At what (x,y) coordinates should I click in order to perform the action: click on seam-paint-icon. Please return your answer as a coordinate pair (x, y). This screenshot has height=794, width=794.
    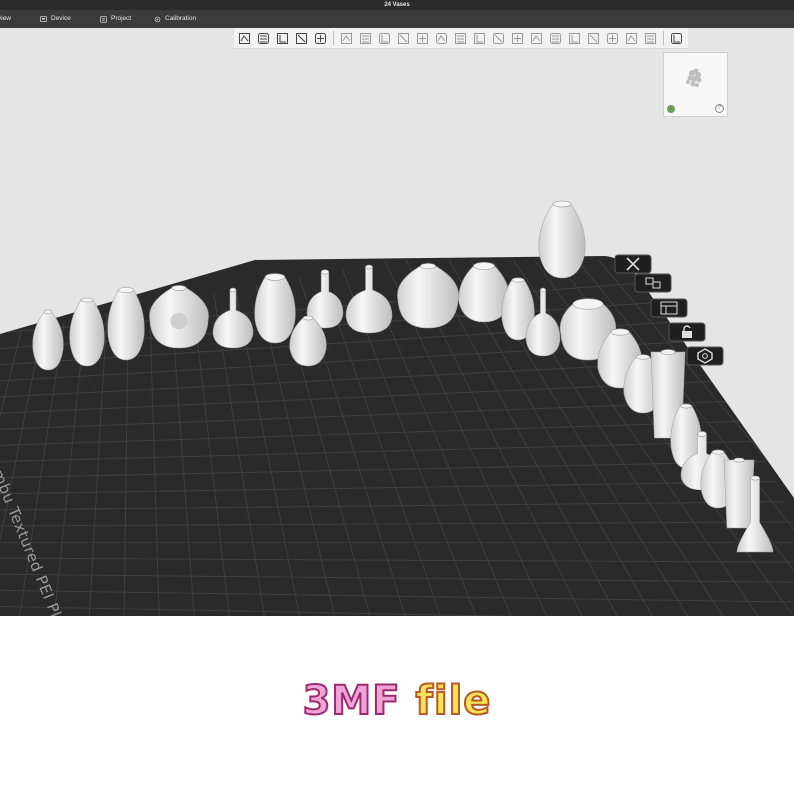
    Looking at the image, I should click on (498, 38).